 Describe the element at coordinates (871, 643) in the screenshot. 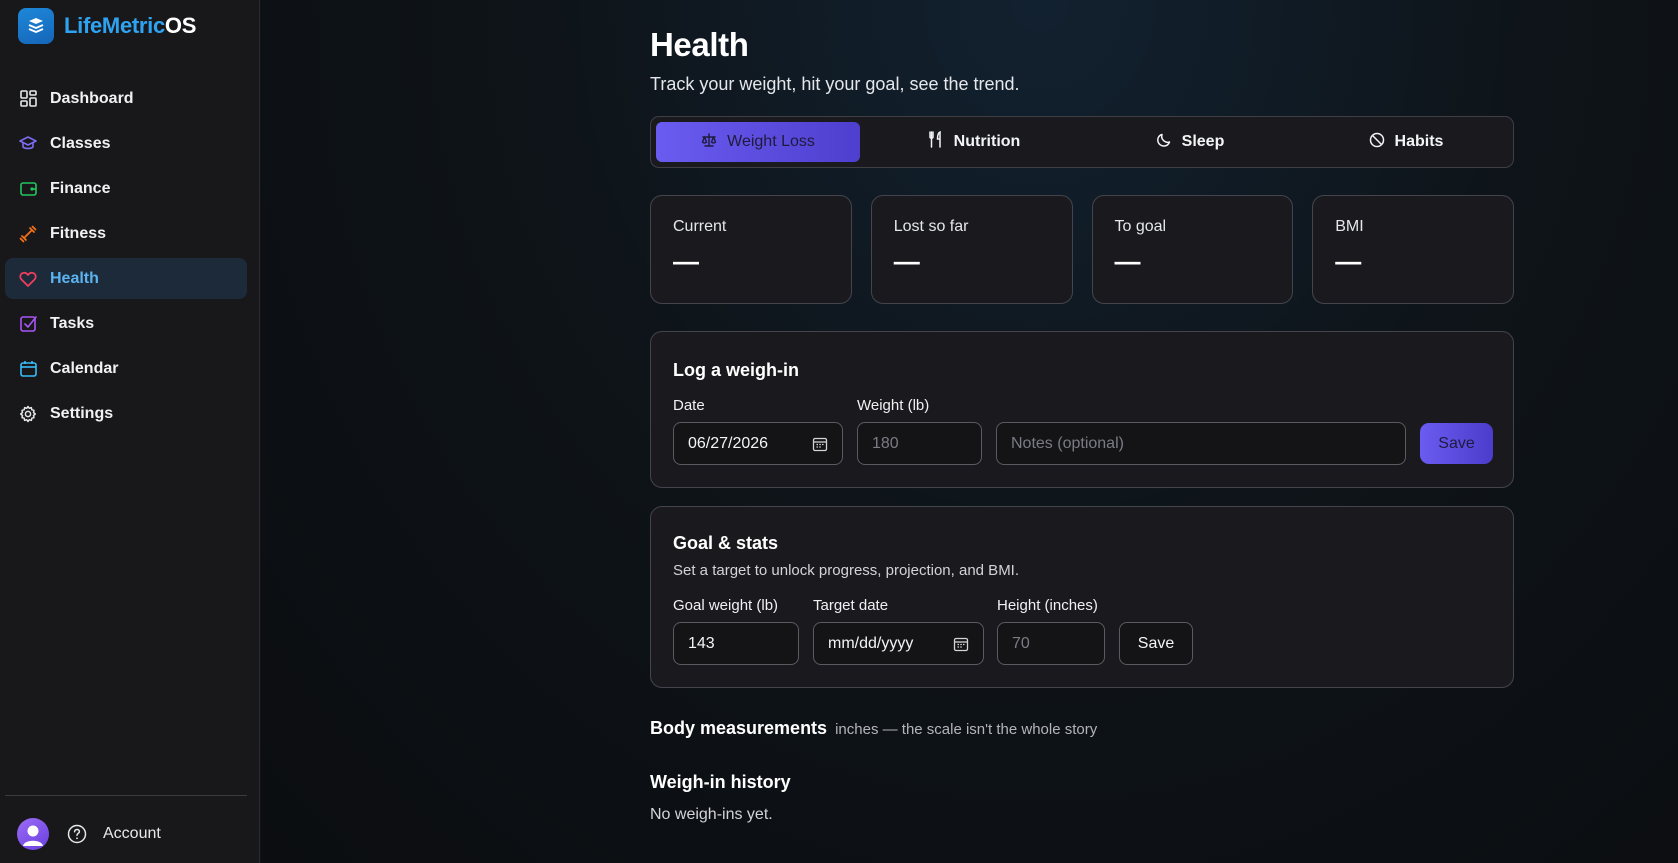

I see `target-date-value: mm/dd/yyyy` at that location.